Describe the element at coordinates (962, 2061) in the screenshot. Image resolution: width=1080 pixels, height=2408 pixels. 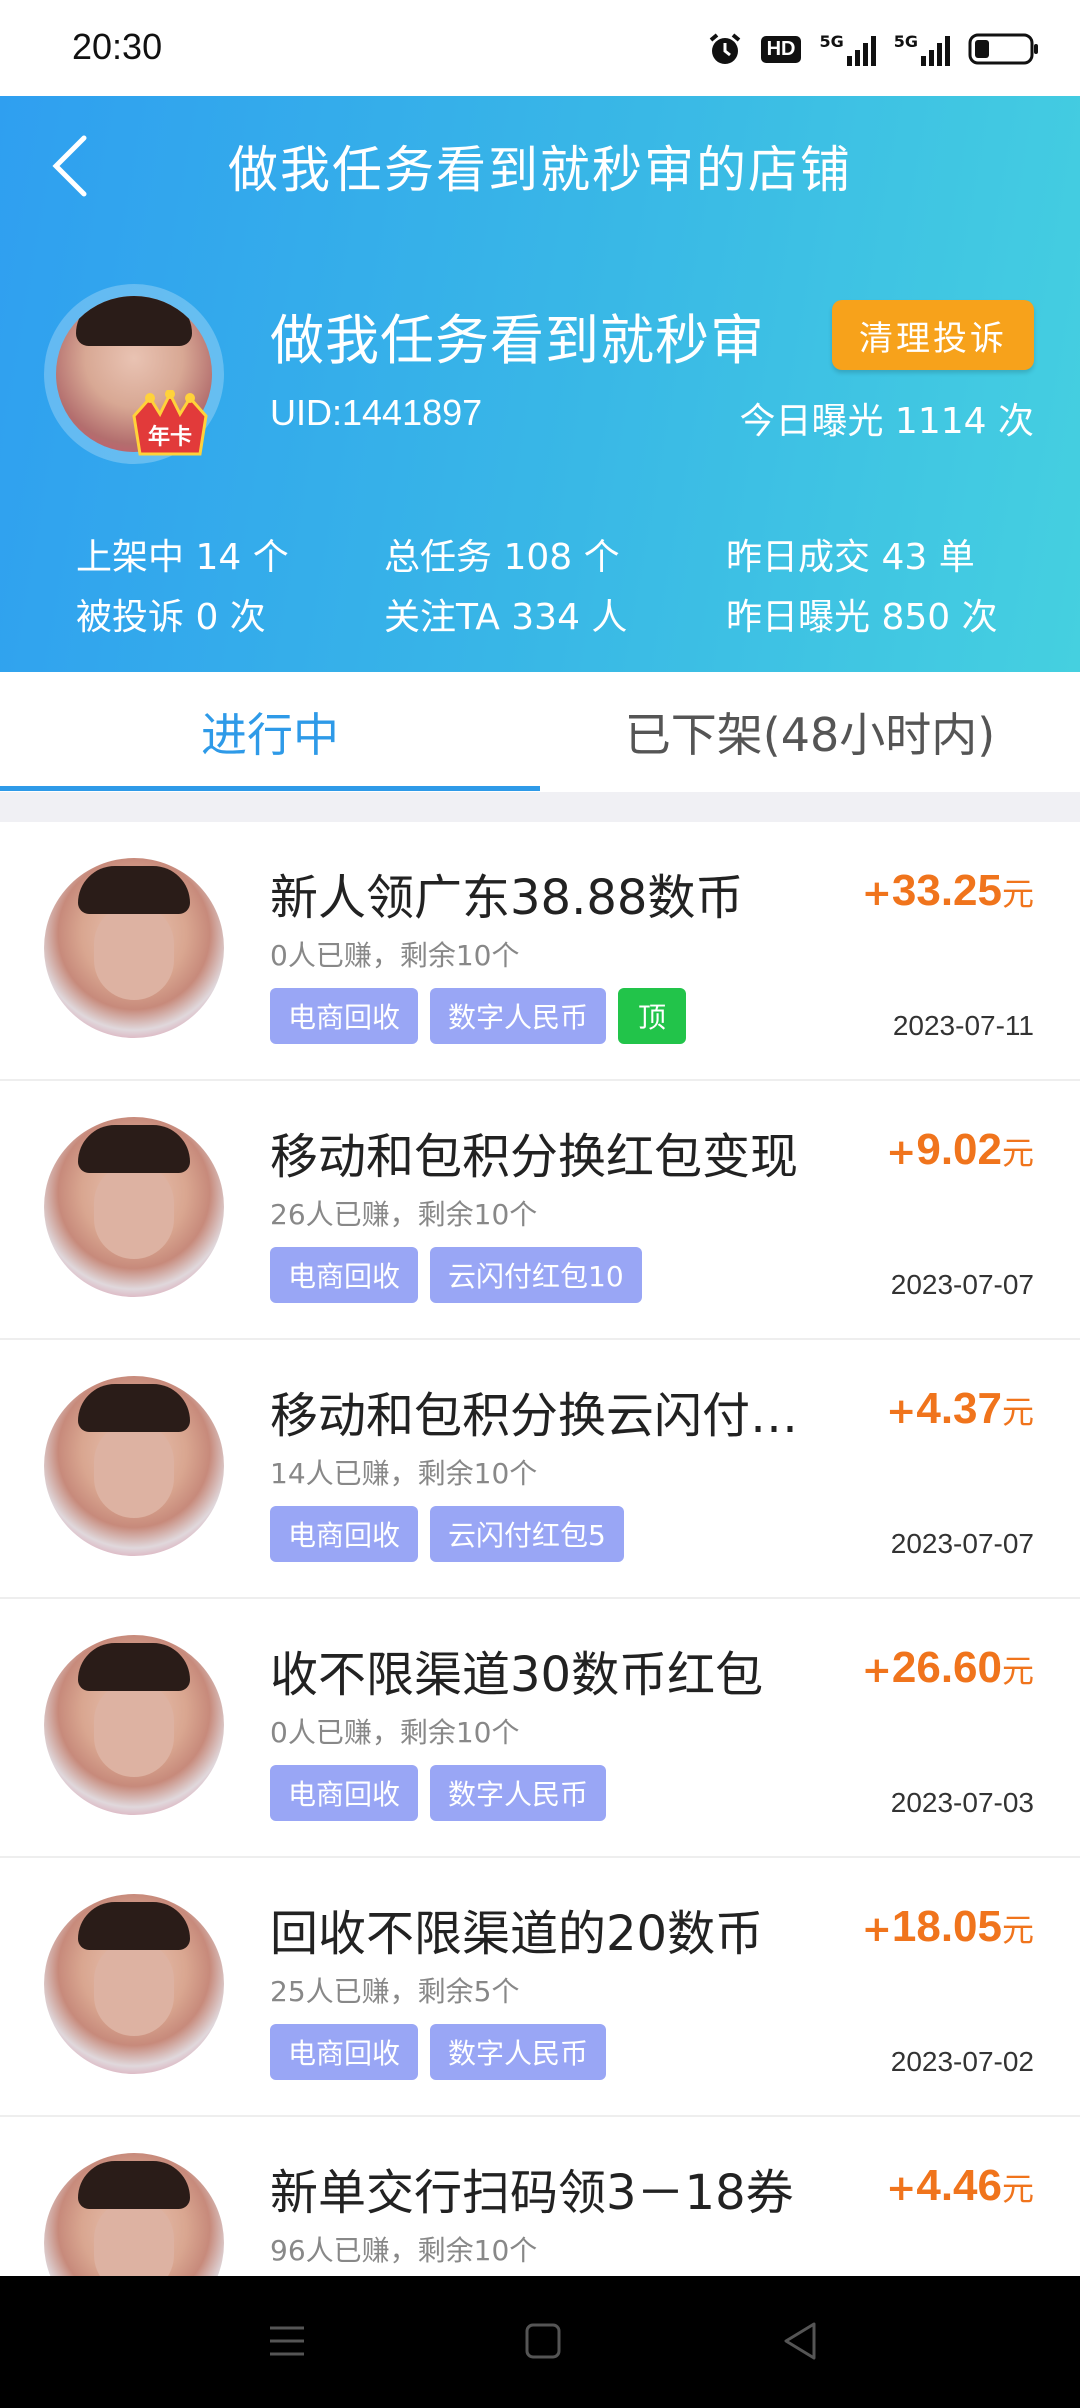
I see `task-date: 2023-07-02` at that location.